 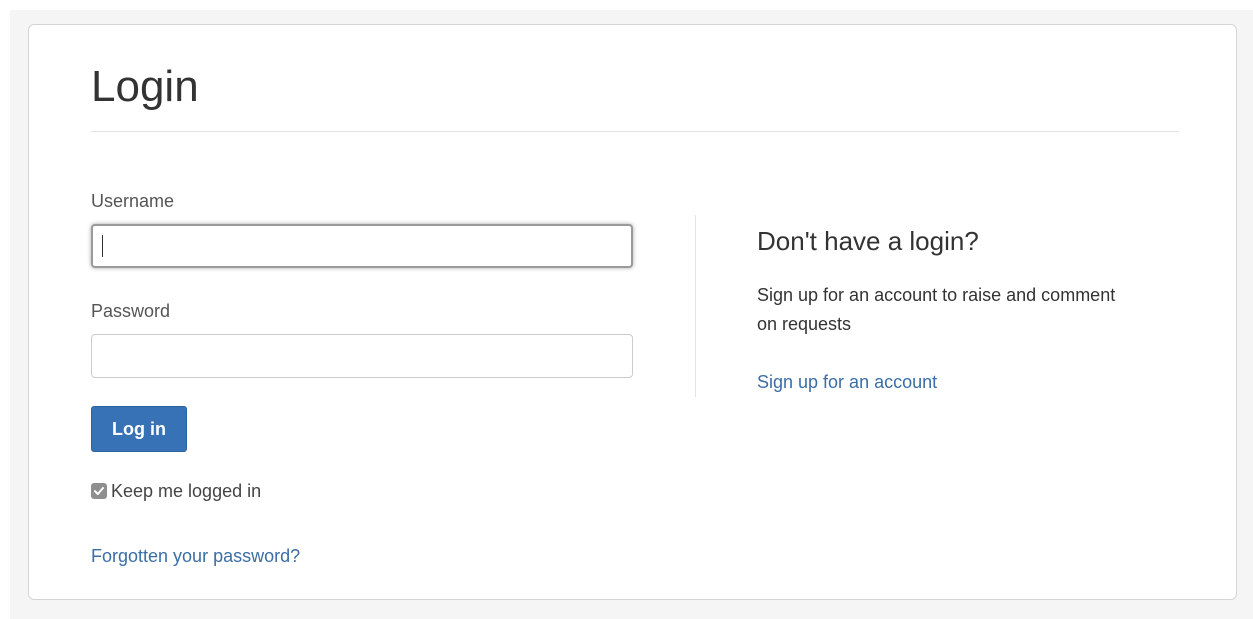 What do you see at coordinates (695, 306) in the screenshot?
I see `column-divider` at bounding box center [695, 306].